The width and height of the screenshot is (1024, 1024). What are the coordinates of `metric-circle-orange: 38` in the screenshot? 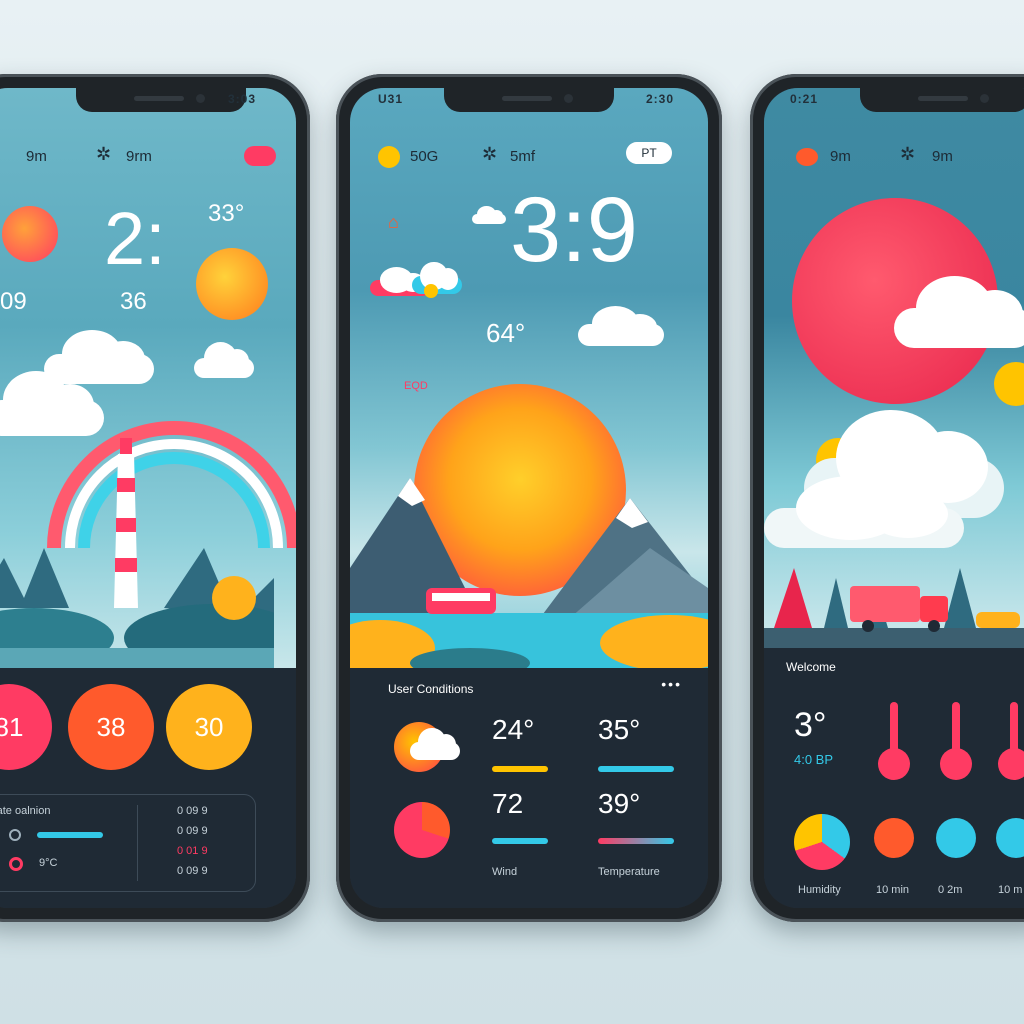 It's located at (111, 727).